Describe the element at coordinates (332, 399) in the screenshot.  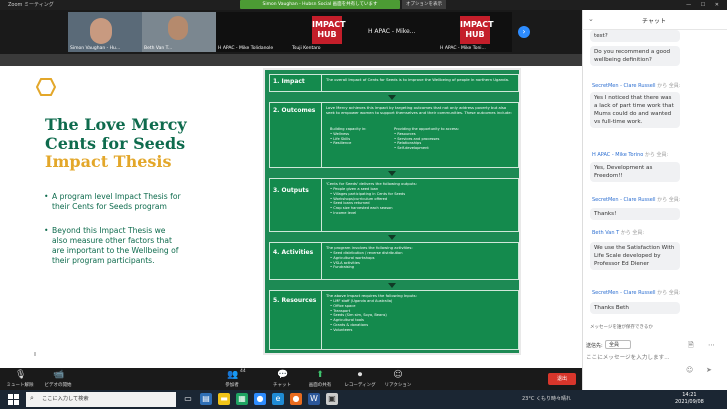
I see `app-icon: ▣` at that location.